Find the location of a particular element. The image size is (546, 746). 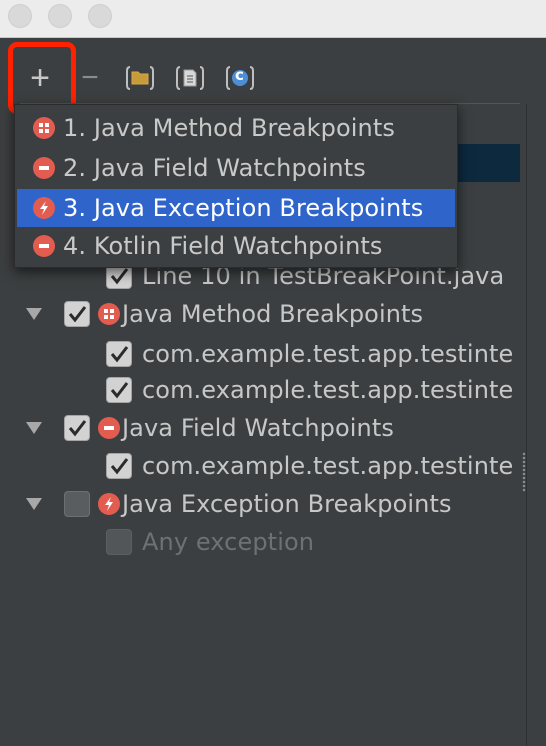

details-panel-edge is located at coordinates (536, 425).